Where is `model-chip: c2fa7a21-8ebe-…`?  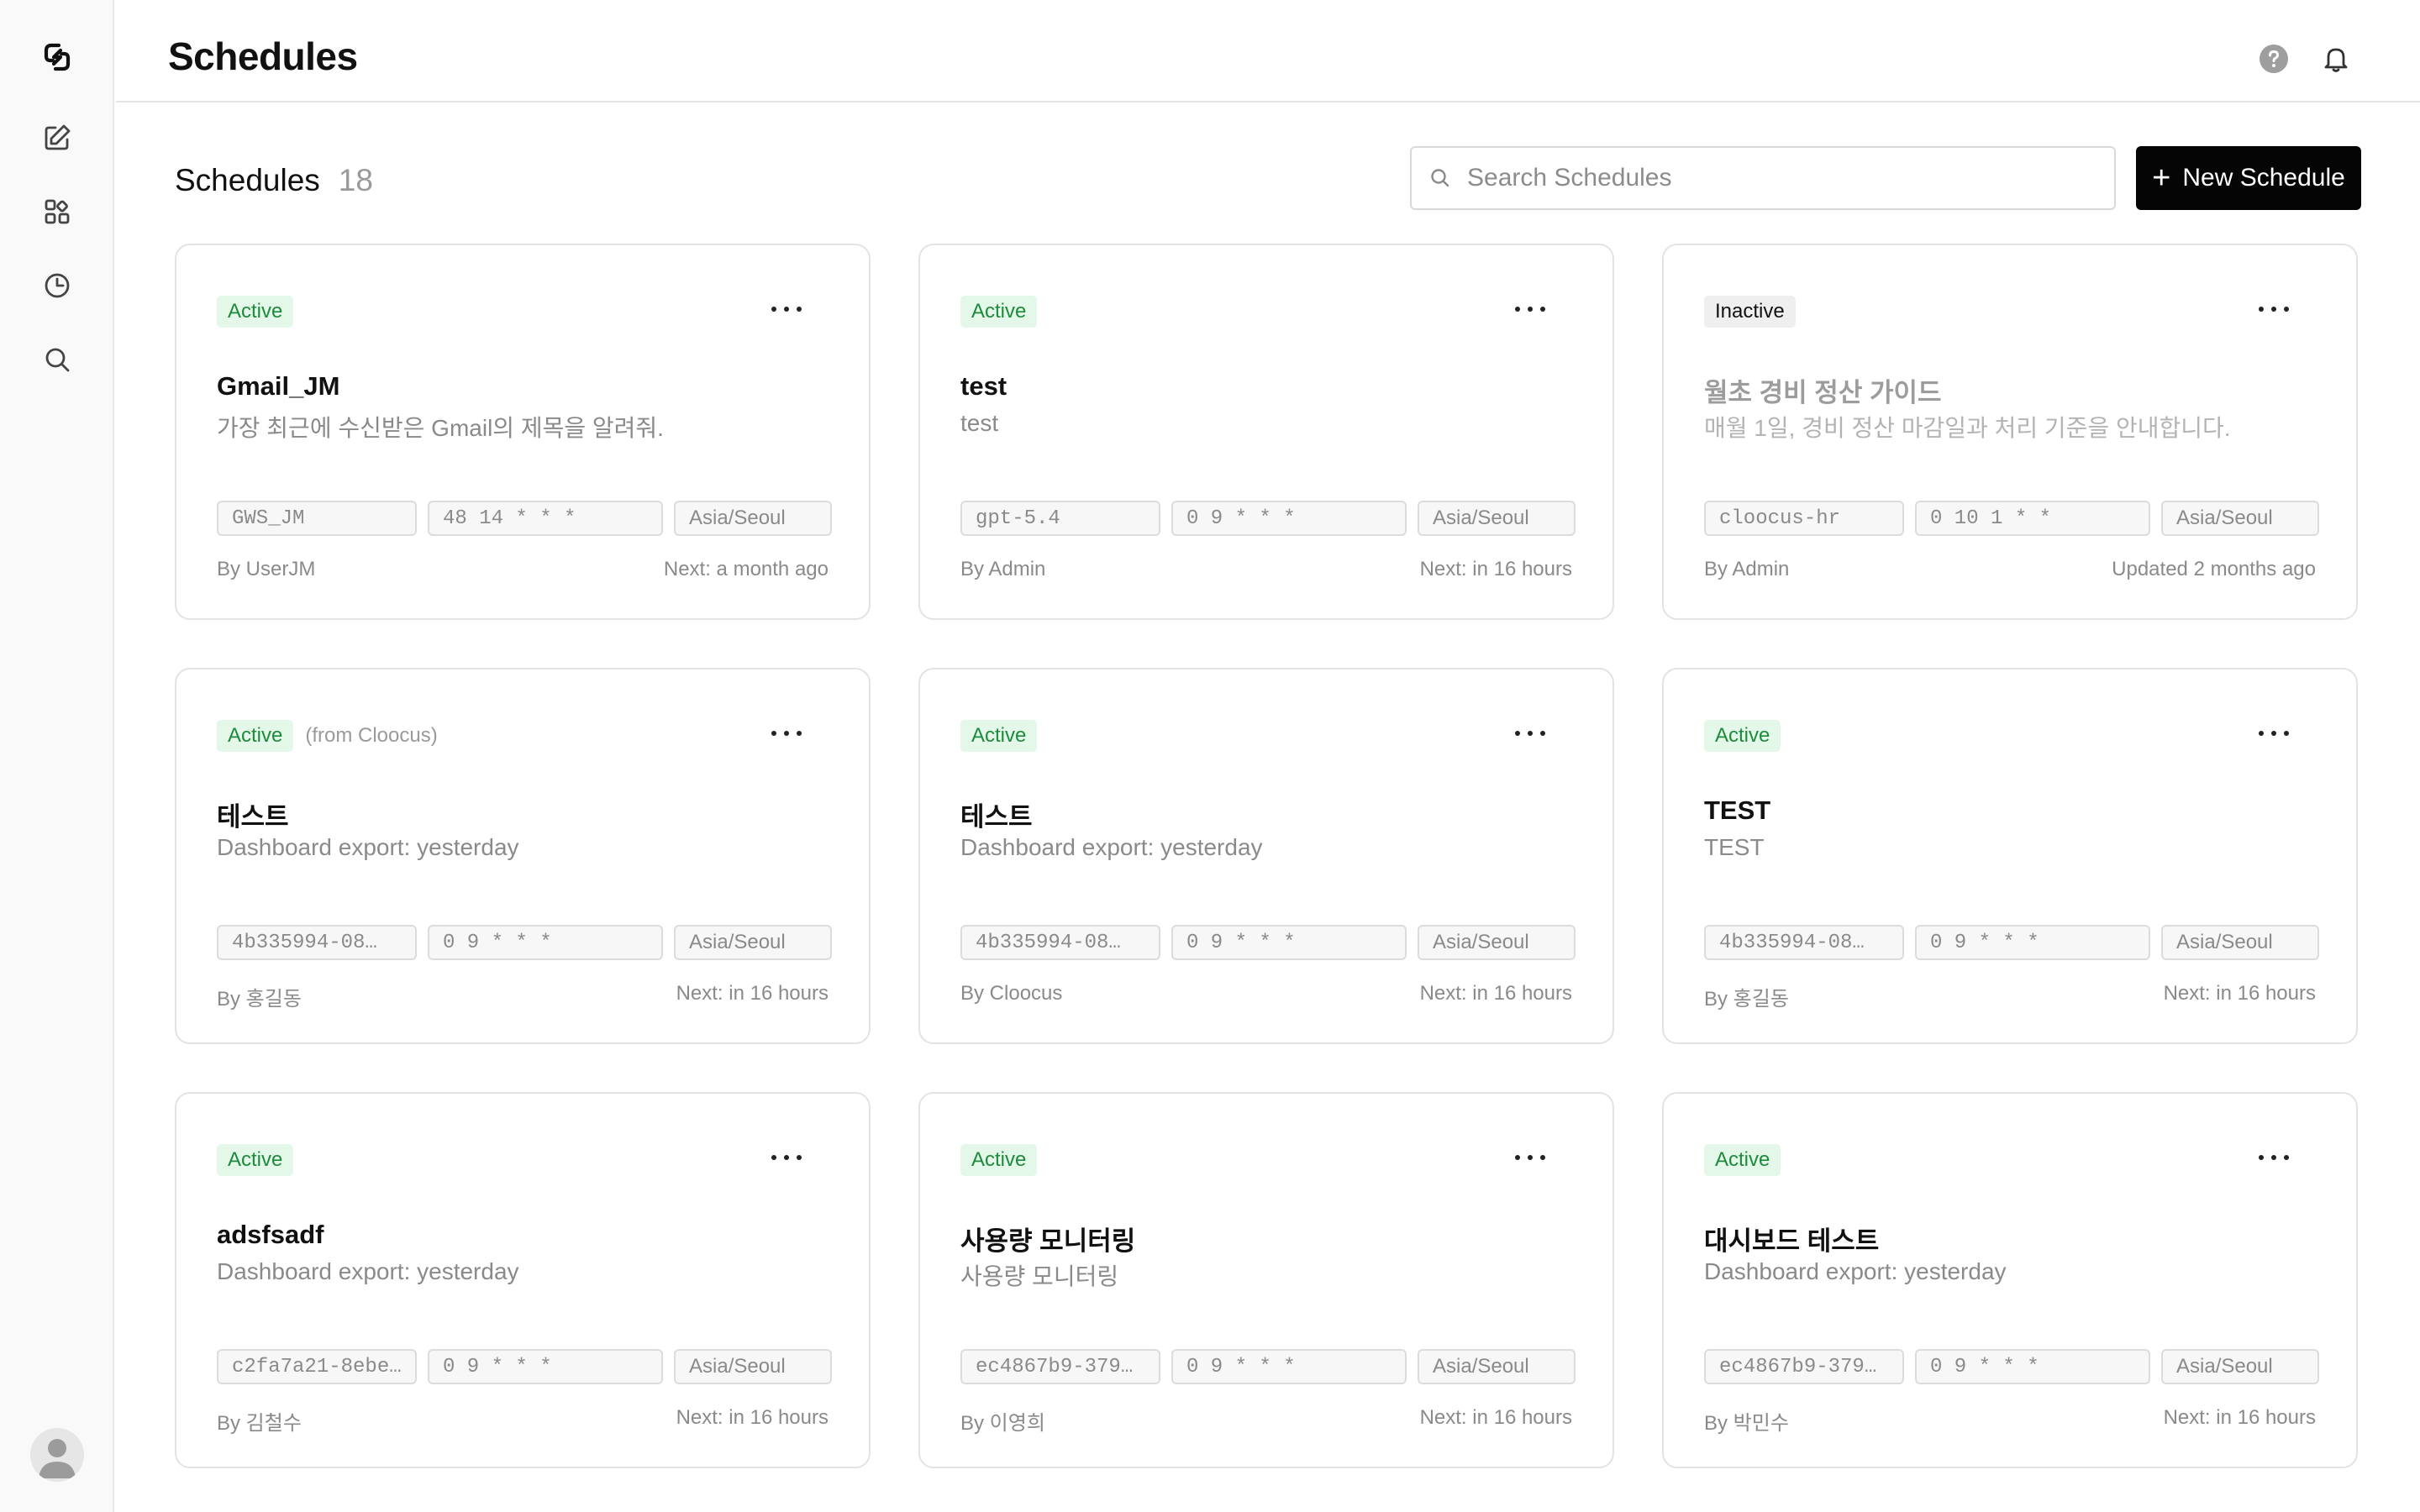 model-chip: c2fa7a21-8ebe-… is located at coordinates (317, 1366).